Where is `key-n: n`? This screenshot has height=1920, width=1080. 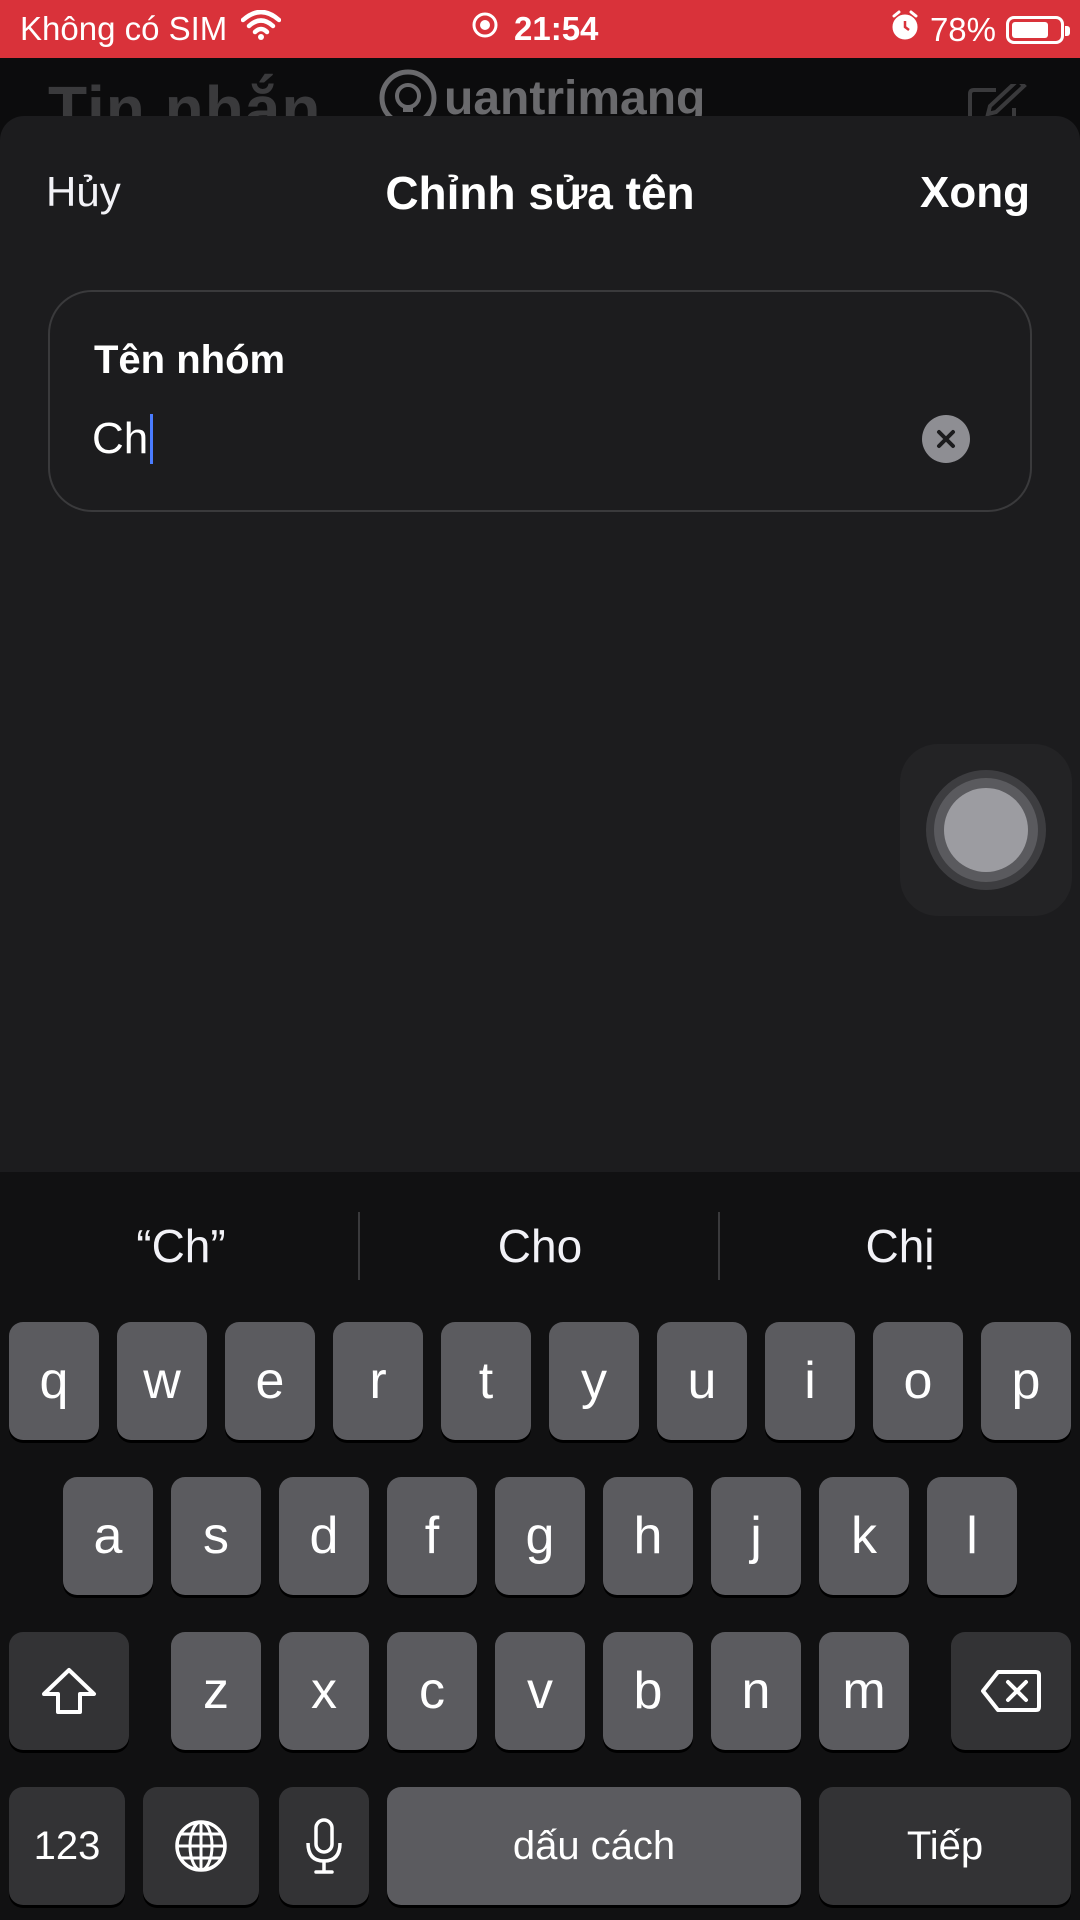
key-n: n is located at coordinates (756, 1691).